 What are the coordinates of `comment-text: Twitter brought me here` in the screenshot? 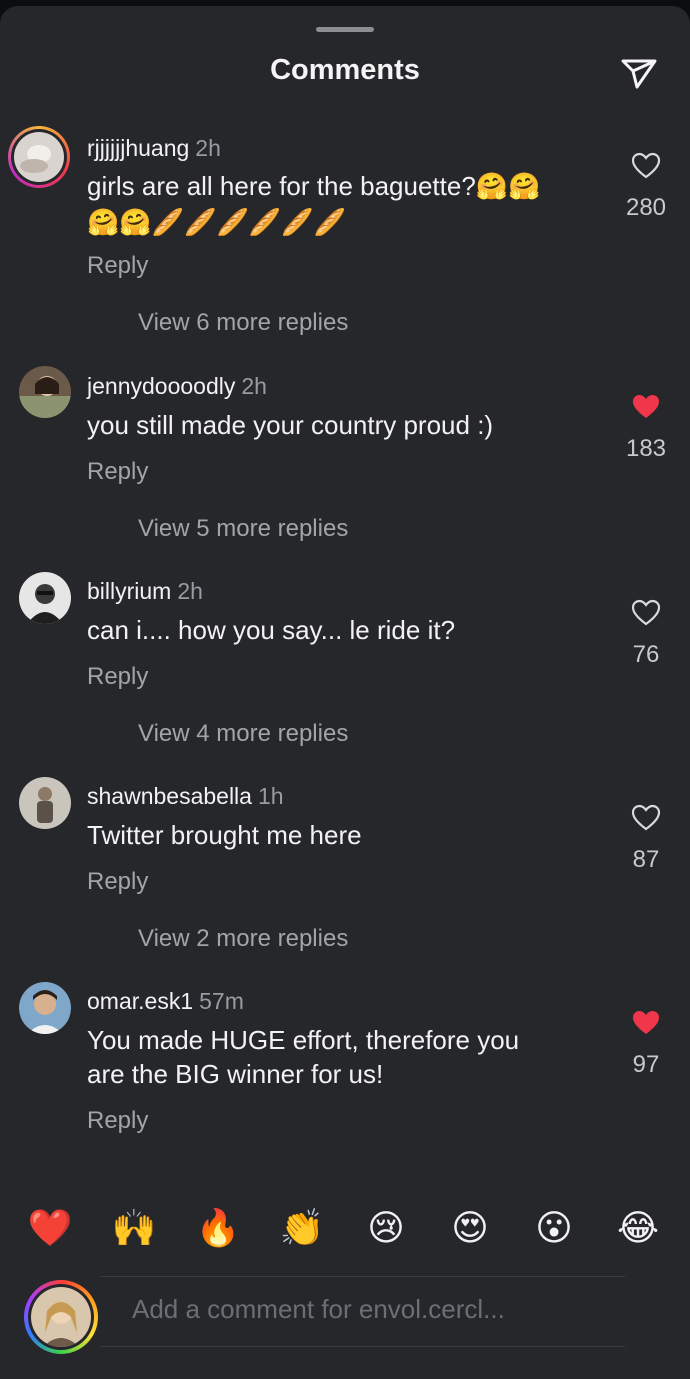 It's located at (224, 835).